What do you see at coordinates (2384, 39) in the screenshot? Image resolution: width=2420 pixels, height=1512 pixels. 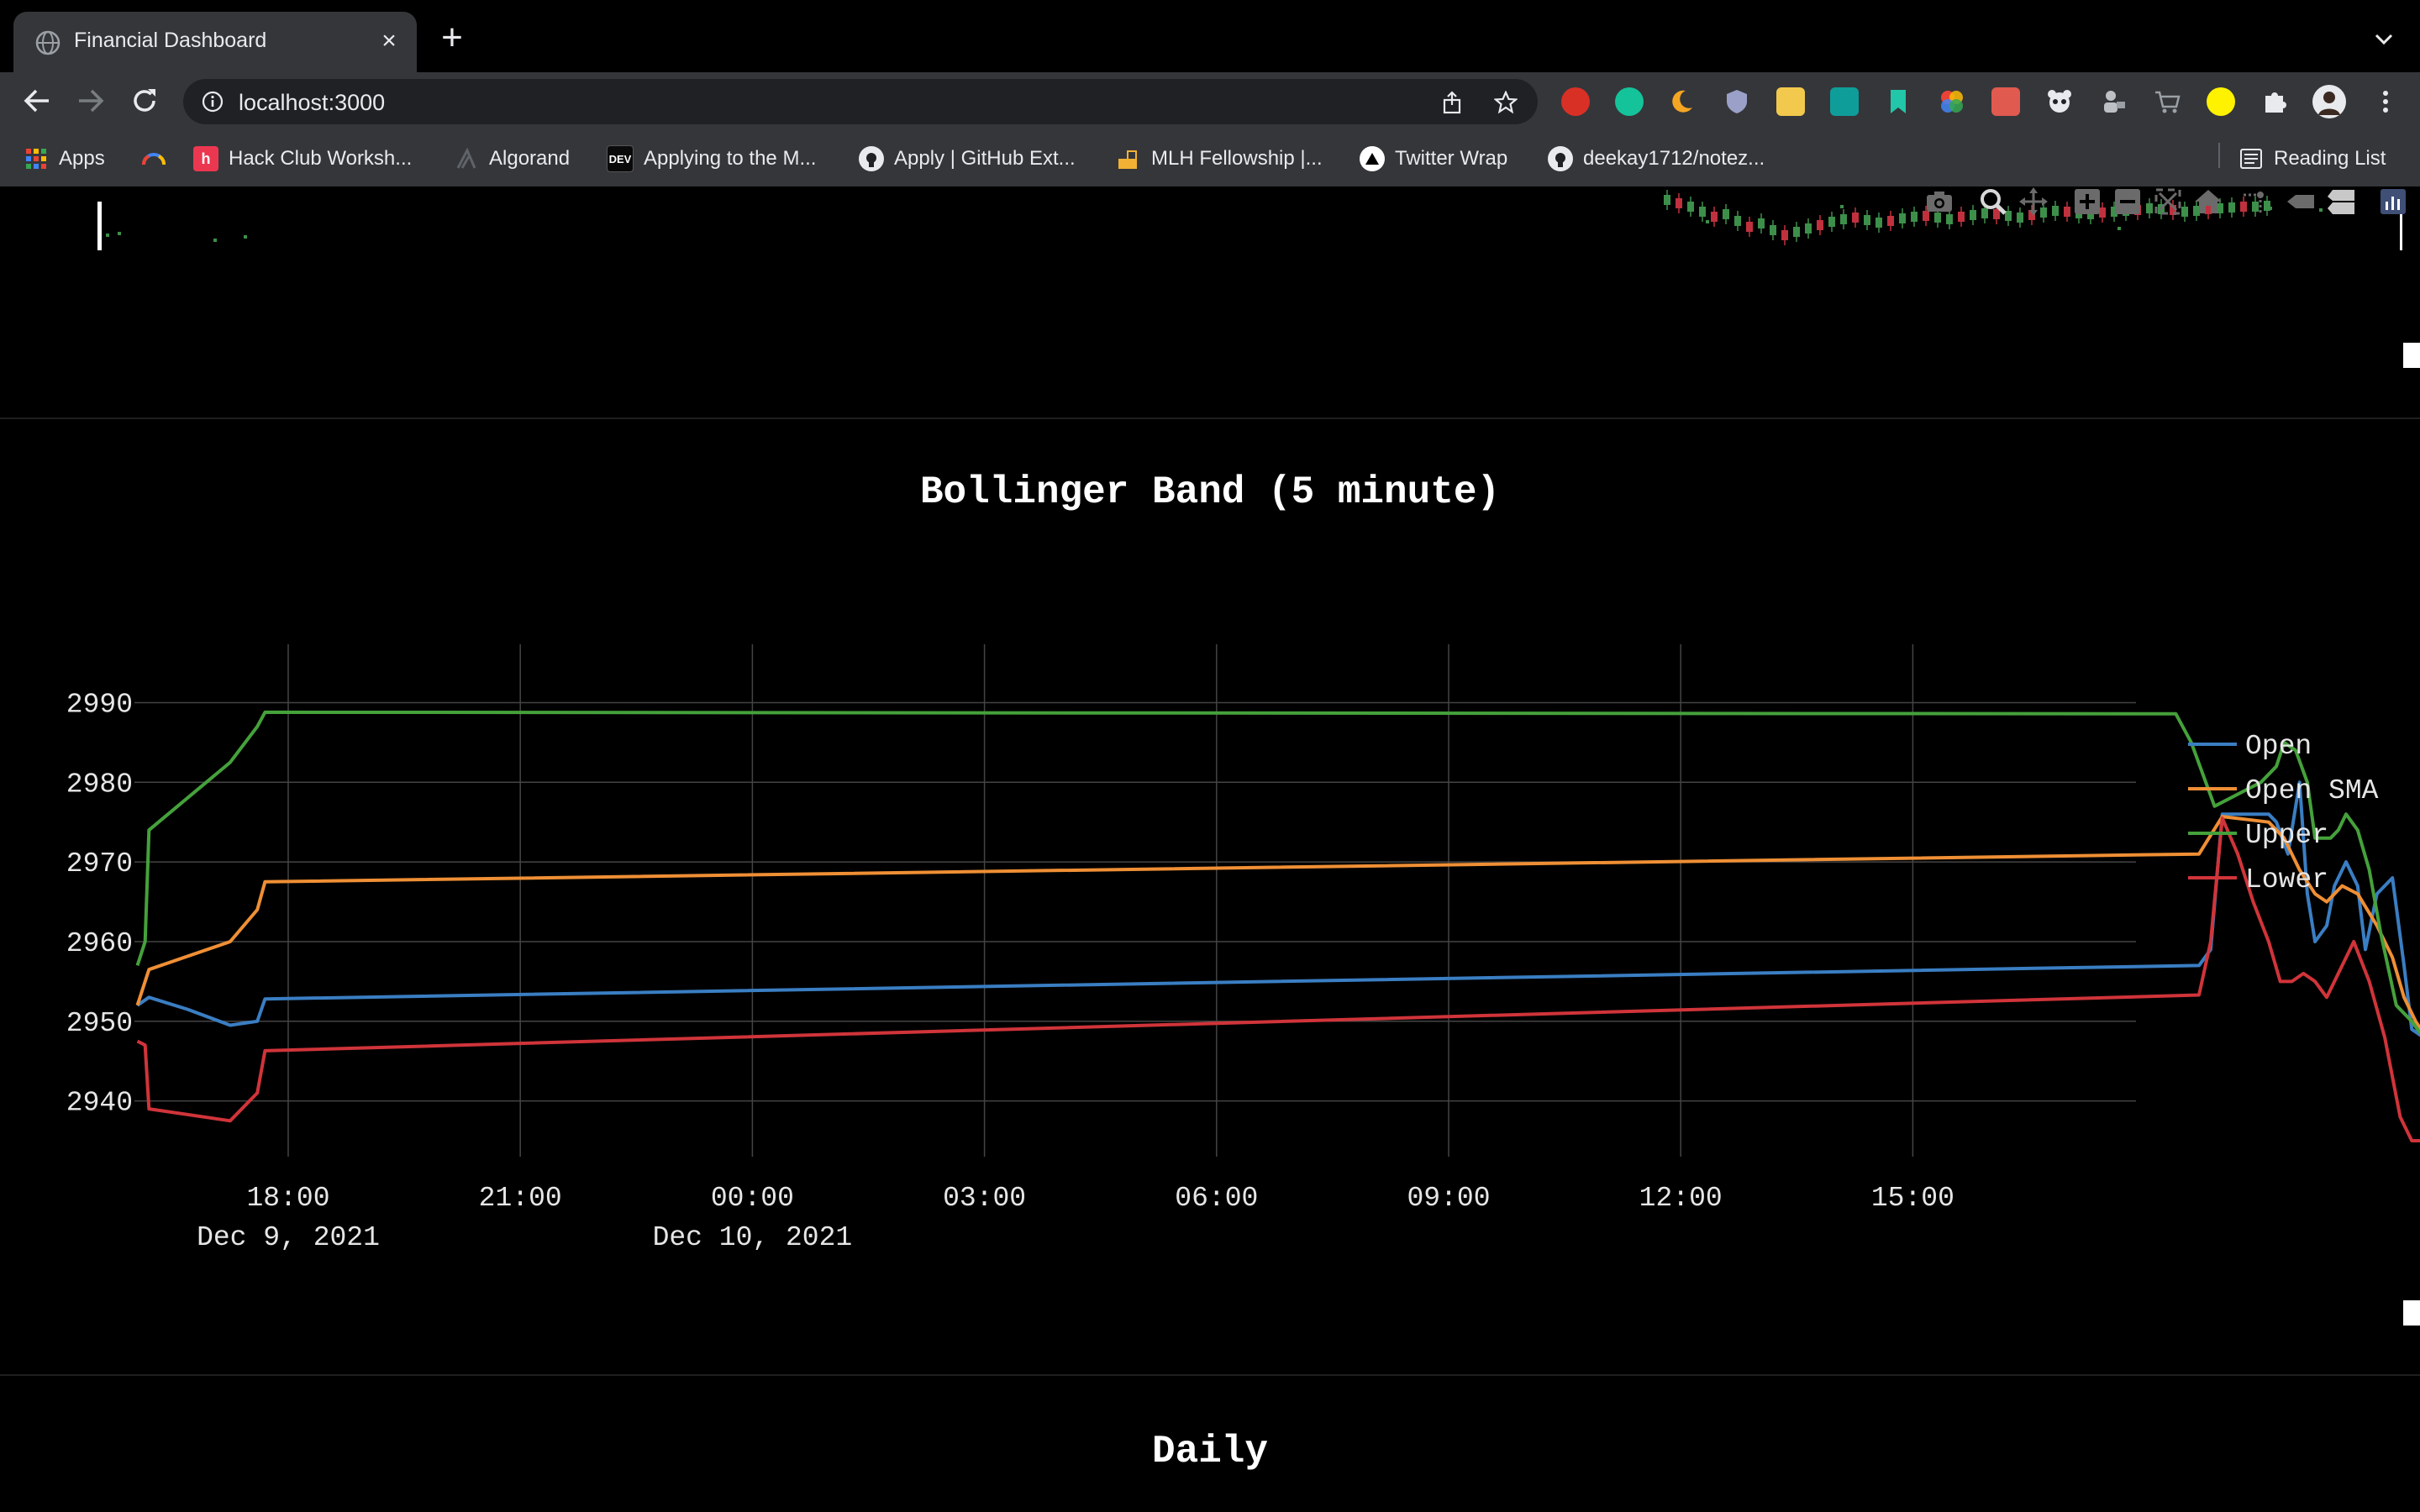 I see `chevron-down-icon` at bounding box center [2384, 39].